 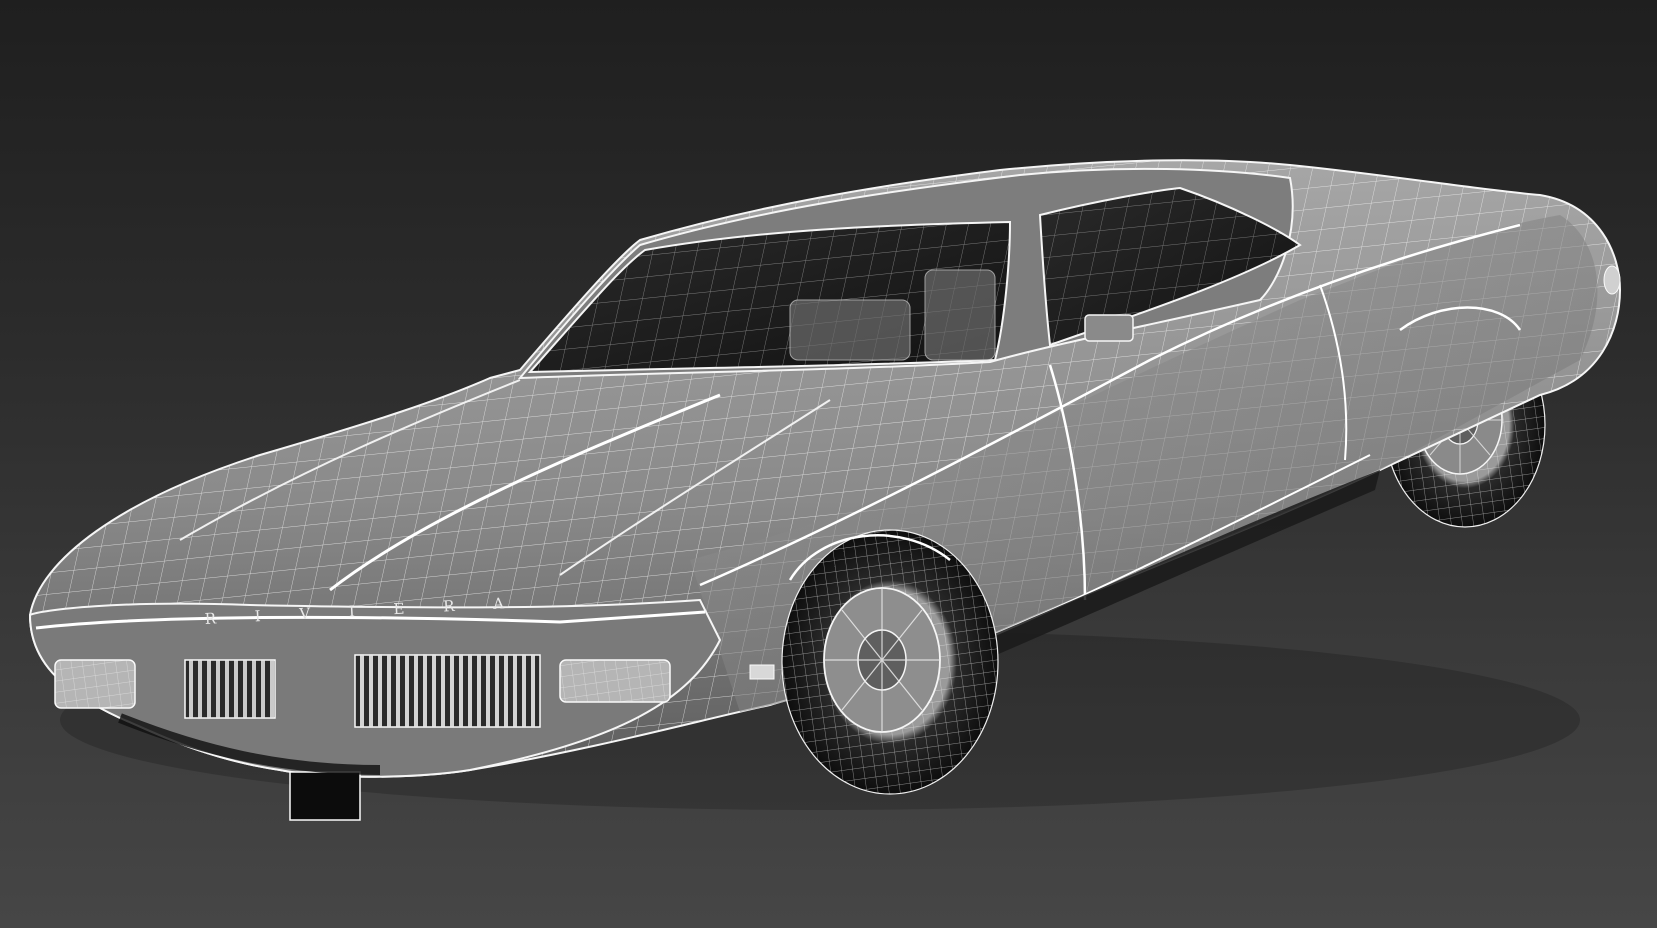 I want to click on side-marker, so click(x=762, y=672).